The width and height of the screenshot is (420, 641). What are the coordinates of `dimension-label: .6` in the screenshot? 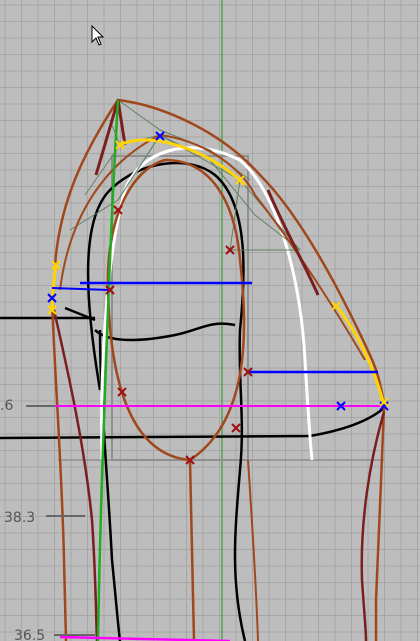 It's located at (7, 406).